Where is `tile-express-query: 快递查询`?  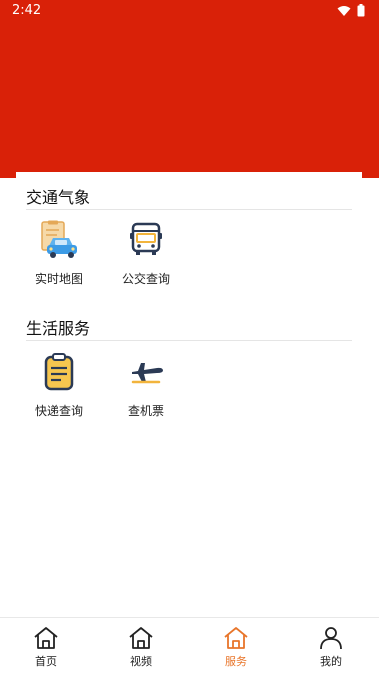 tile-express-query: 快递查询 is located at coordinates (59, 389).